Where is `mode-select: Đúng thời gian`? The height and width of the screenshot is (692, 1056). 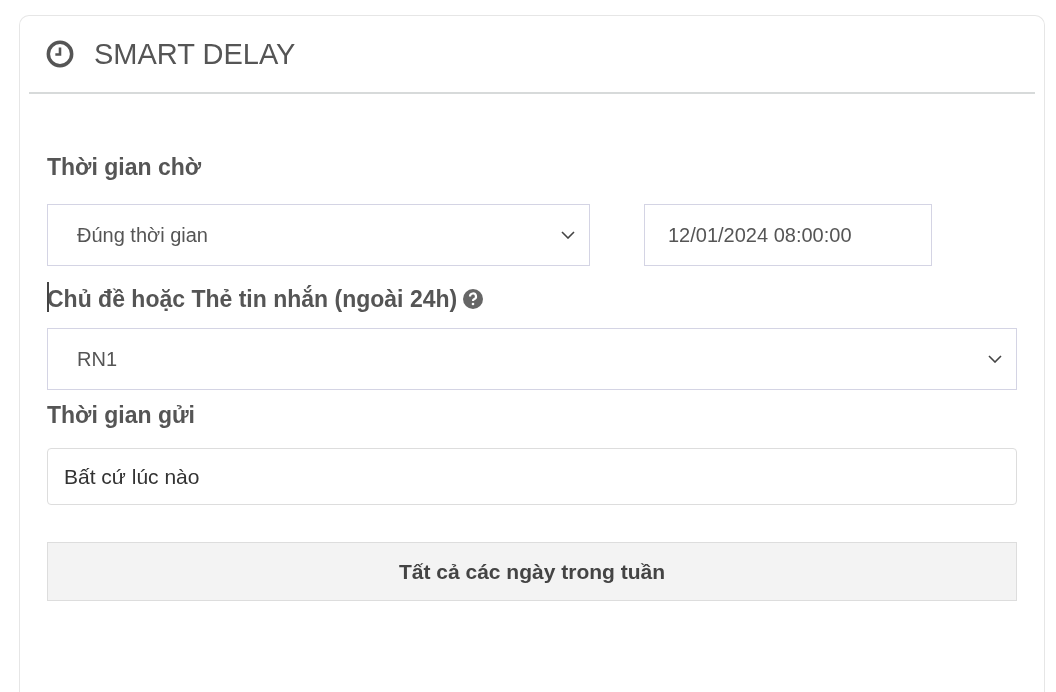 mode-select: Đúng thời gian is located at coordinates (318, 235).